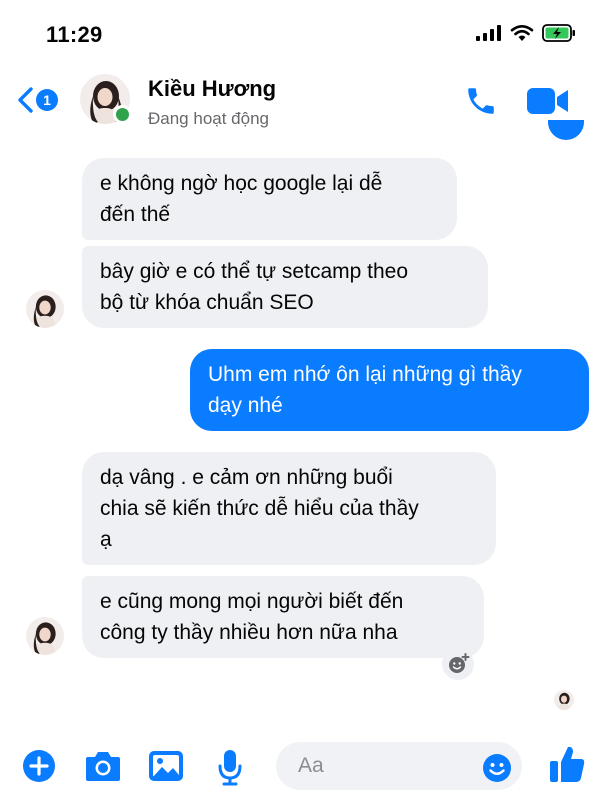 This screenshot has height=800, width=598. I want to click on message-bubble-incoming: e không ngờ học google lại dễ đến thế, so click(269, 199).